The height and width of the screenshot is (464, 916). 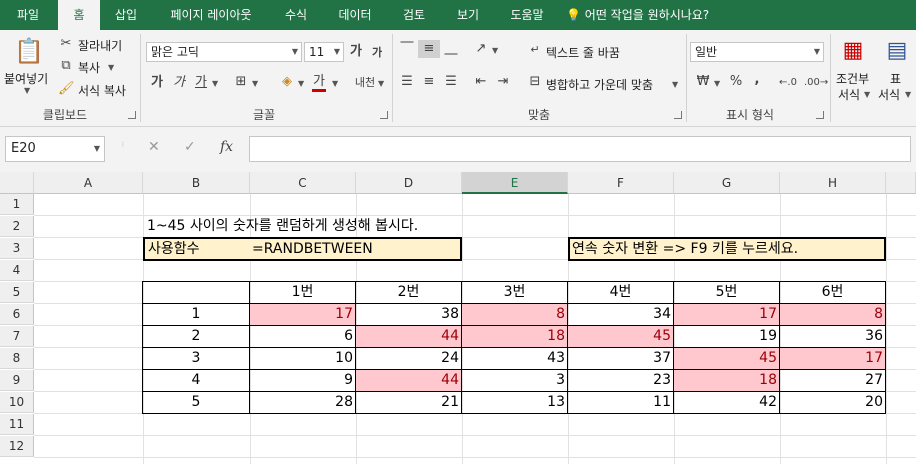 What do you see at coordinates (356, 52) in the screenshot?
I see `grow-font-icon: 가` at bounding box center [356, 52].